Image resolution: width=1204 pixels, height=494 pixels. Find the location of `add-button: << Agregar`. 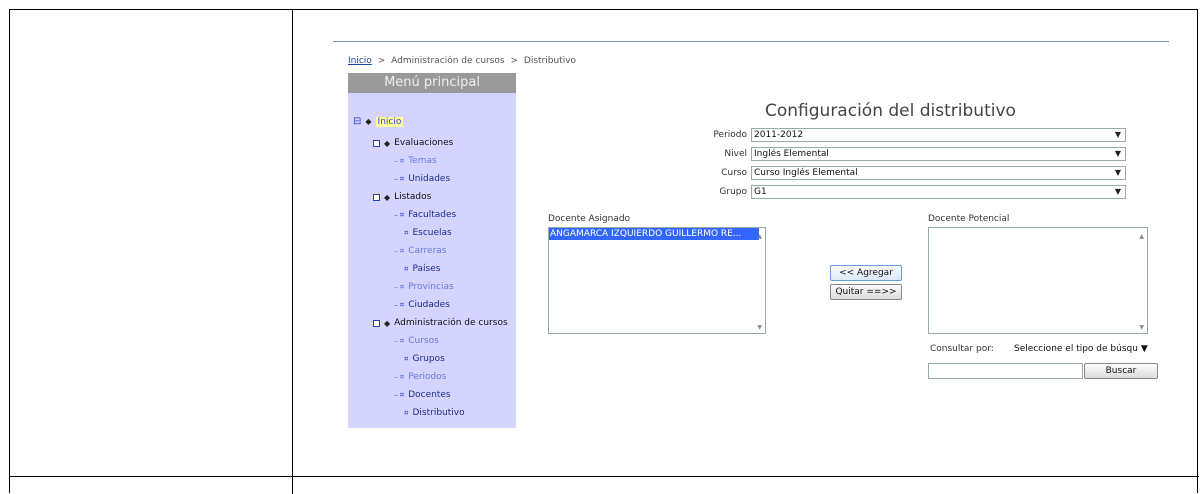

add-button: << Agregar is located at coordinates (866, 273).